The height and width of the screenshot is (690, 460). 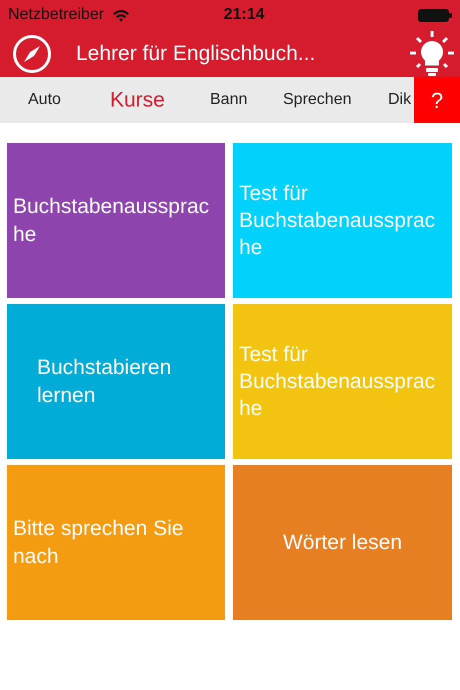 What do you see at coordinates (56, 15) in the screenshot?
I see `carrier-name: Netzbetreiber` at bounding box center [56, 15].